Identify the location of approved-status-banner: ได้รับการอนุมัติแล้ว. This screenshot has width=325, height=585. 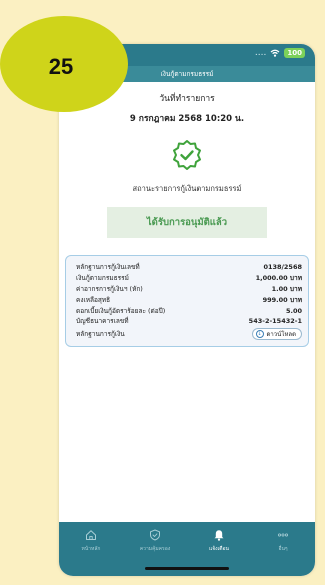
(187, 222).